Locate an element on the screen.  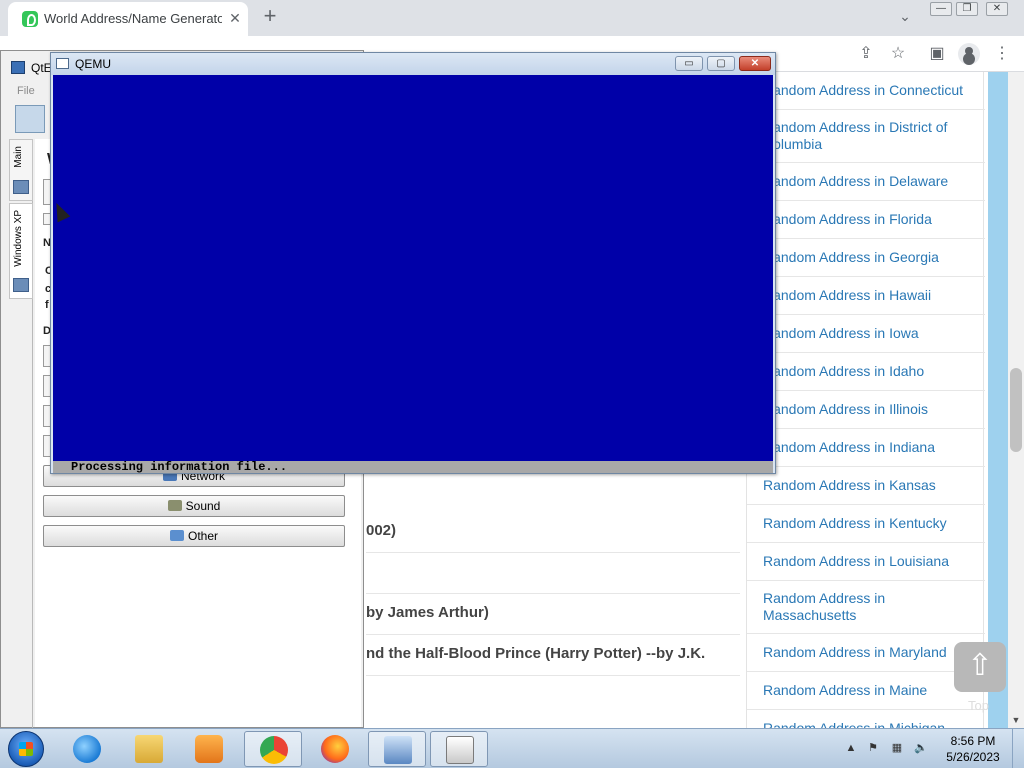
action-center-flag-icon: ⚑ is located at coordinates (873, 748).